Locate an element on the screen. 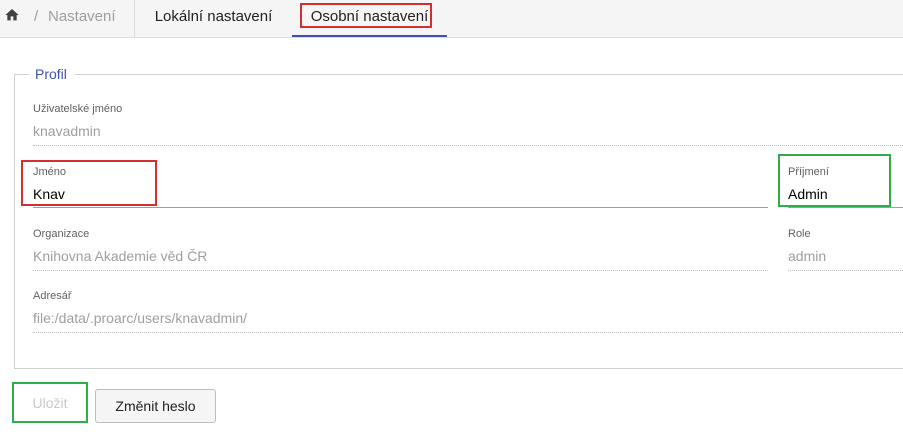 The image size is (903, 432). divider is located at coordinates (134, 18).